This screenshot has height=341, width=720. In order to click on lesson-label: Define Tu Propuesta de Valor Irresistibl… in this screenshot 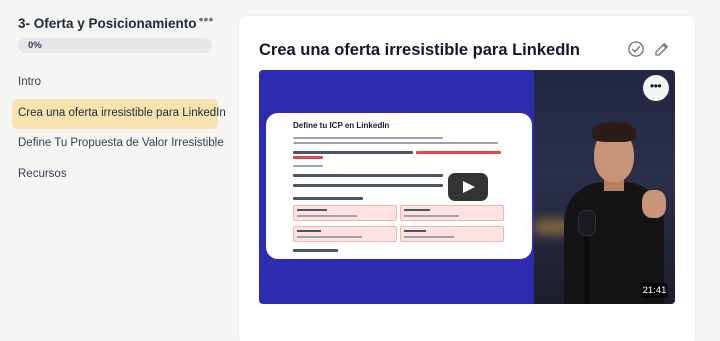, I will do `click(121, 143)`.